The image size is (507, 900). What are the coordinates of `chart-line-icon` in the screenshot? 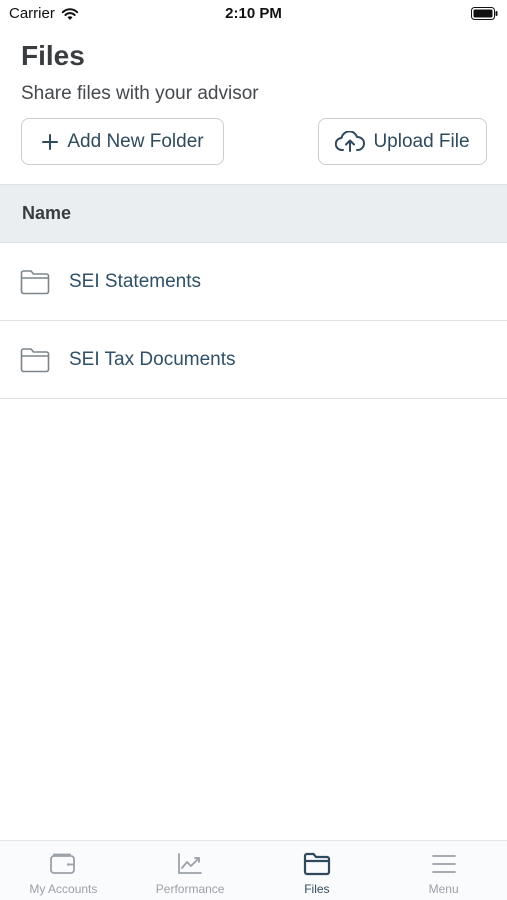 It's located at (190, 864).